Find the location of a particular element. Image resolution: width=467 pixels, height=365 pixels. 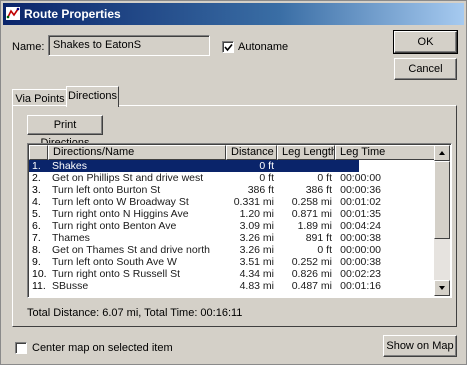

cell-leg-length: 0.826 mi is located at coordinates (311, 274).